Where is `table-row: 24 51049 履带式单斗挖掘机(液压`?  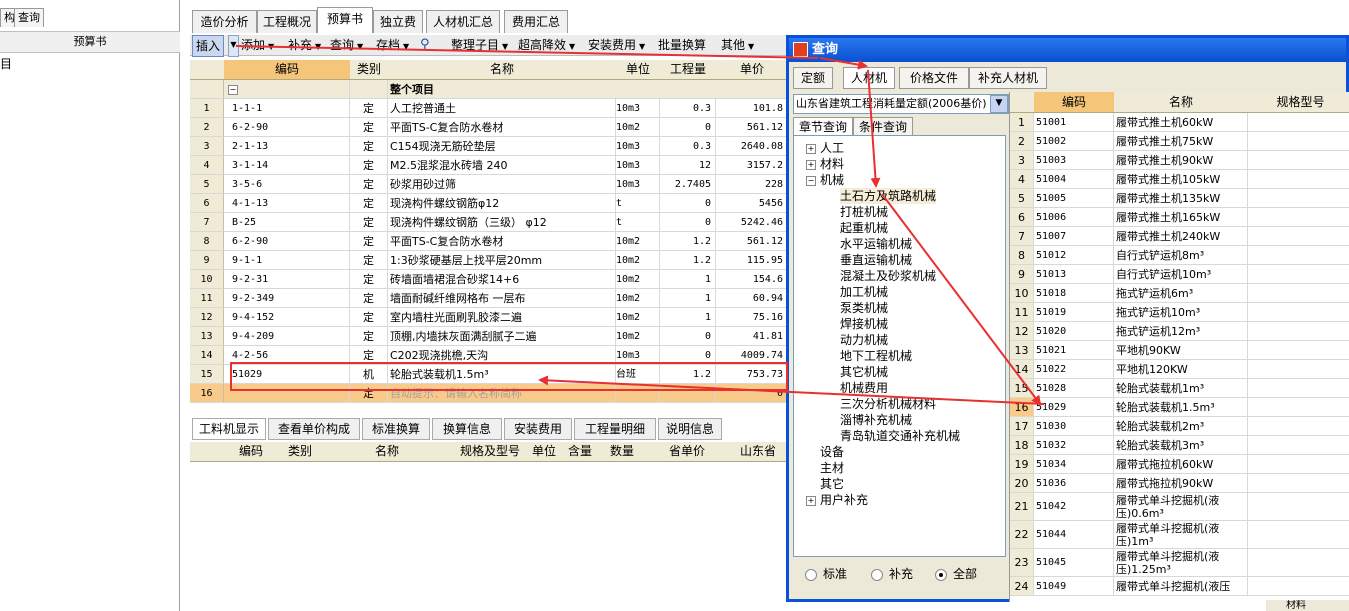 table-row: 24 51049 履带式单斗挖掘机(液压 is located at coordinates (1179, 586).